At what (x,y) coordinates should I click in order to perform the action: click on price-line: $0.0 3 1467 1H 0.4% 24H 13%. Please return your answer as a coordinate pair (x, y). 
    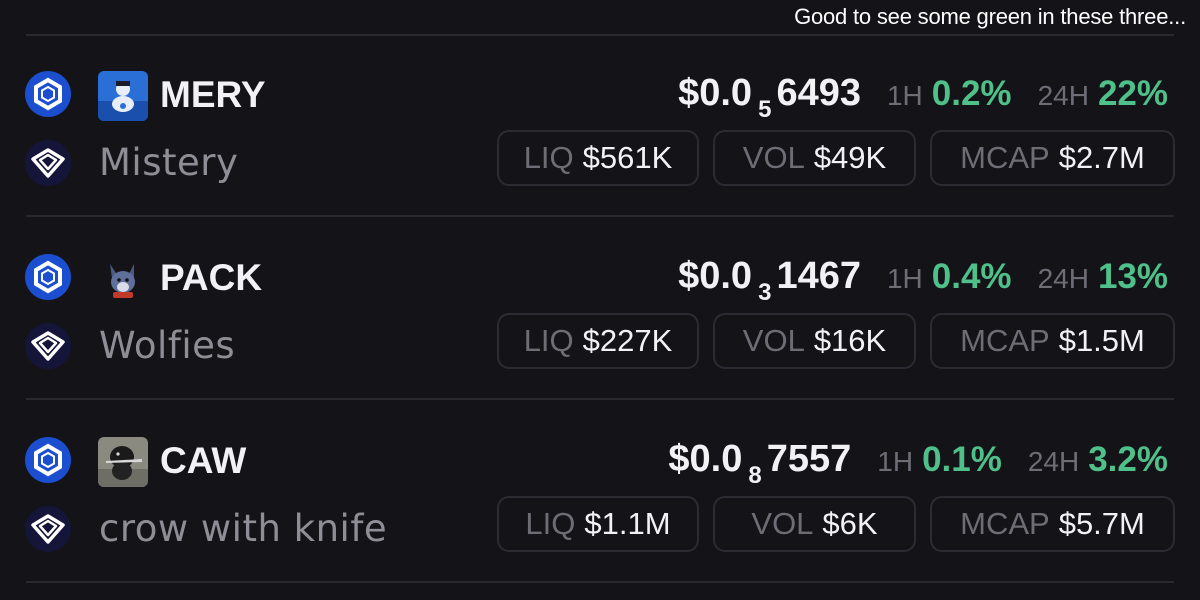
    Looking at the image, I should click on (923, 280).